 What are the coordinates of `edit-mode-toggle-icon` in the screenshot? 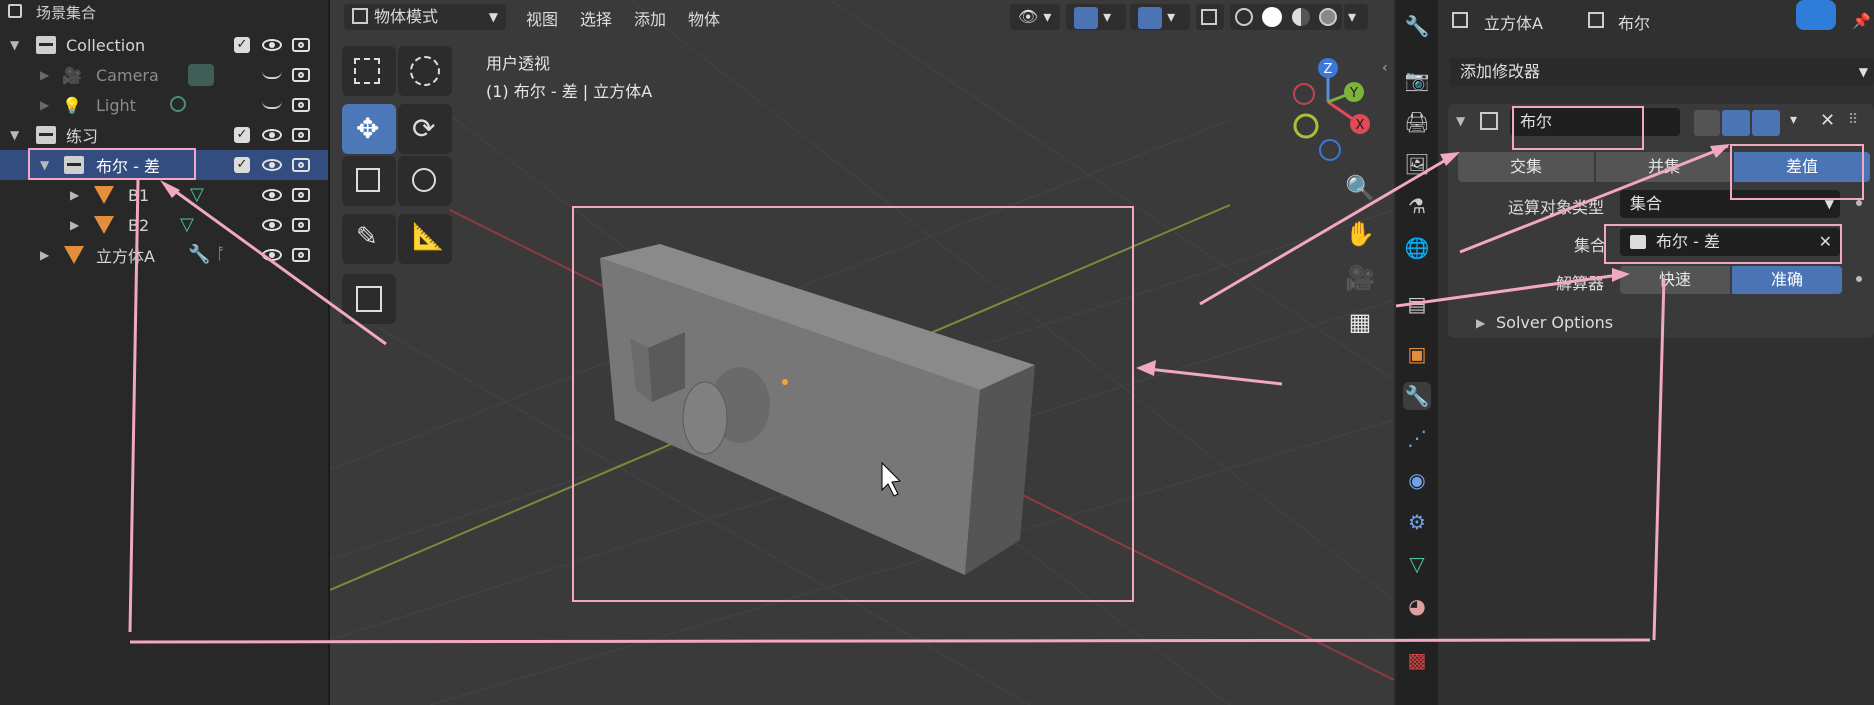 It's located at (1707, 123).